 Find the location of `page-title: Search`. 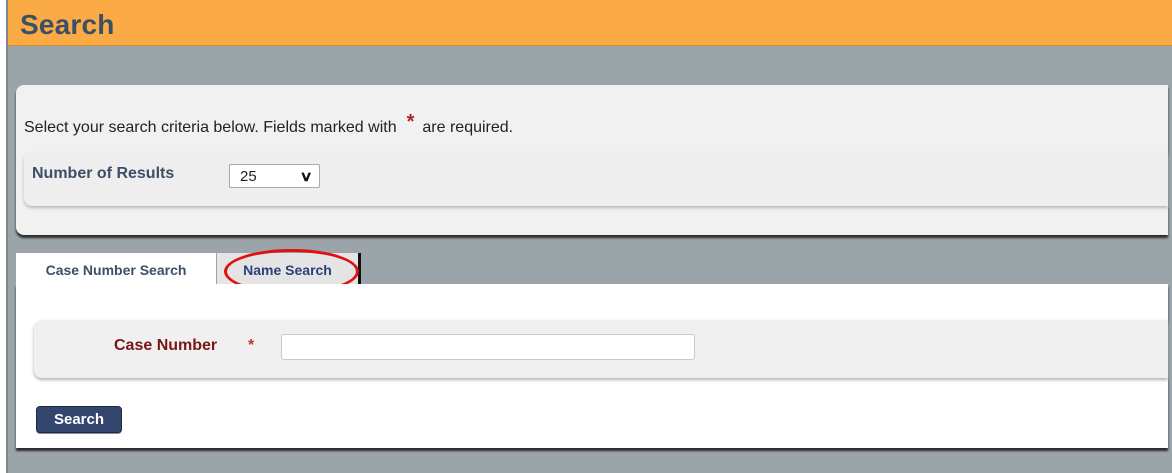

page-title: Search is located at coordinates (67, 24).